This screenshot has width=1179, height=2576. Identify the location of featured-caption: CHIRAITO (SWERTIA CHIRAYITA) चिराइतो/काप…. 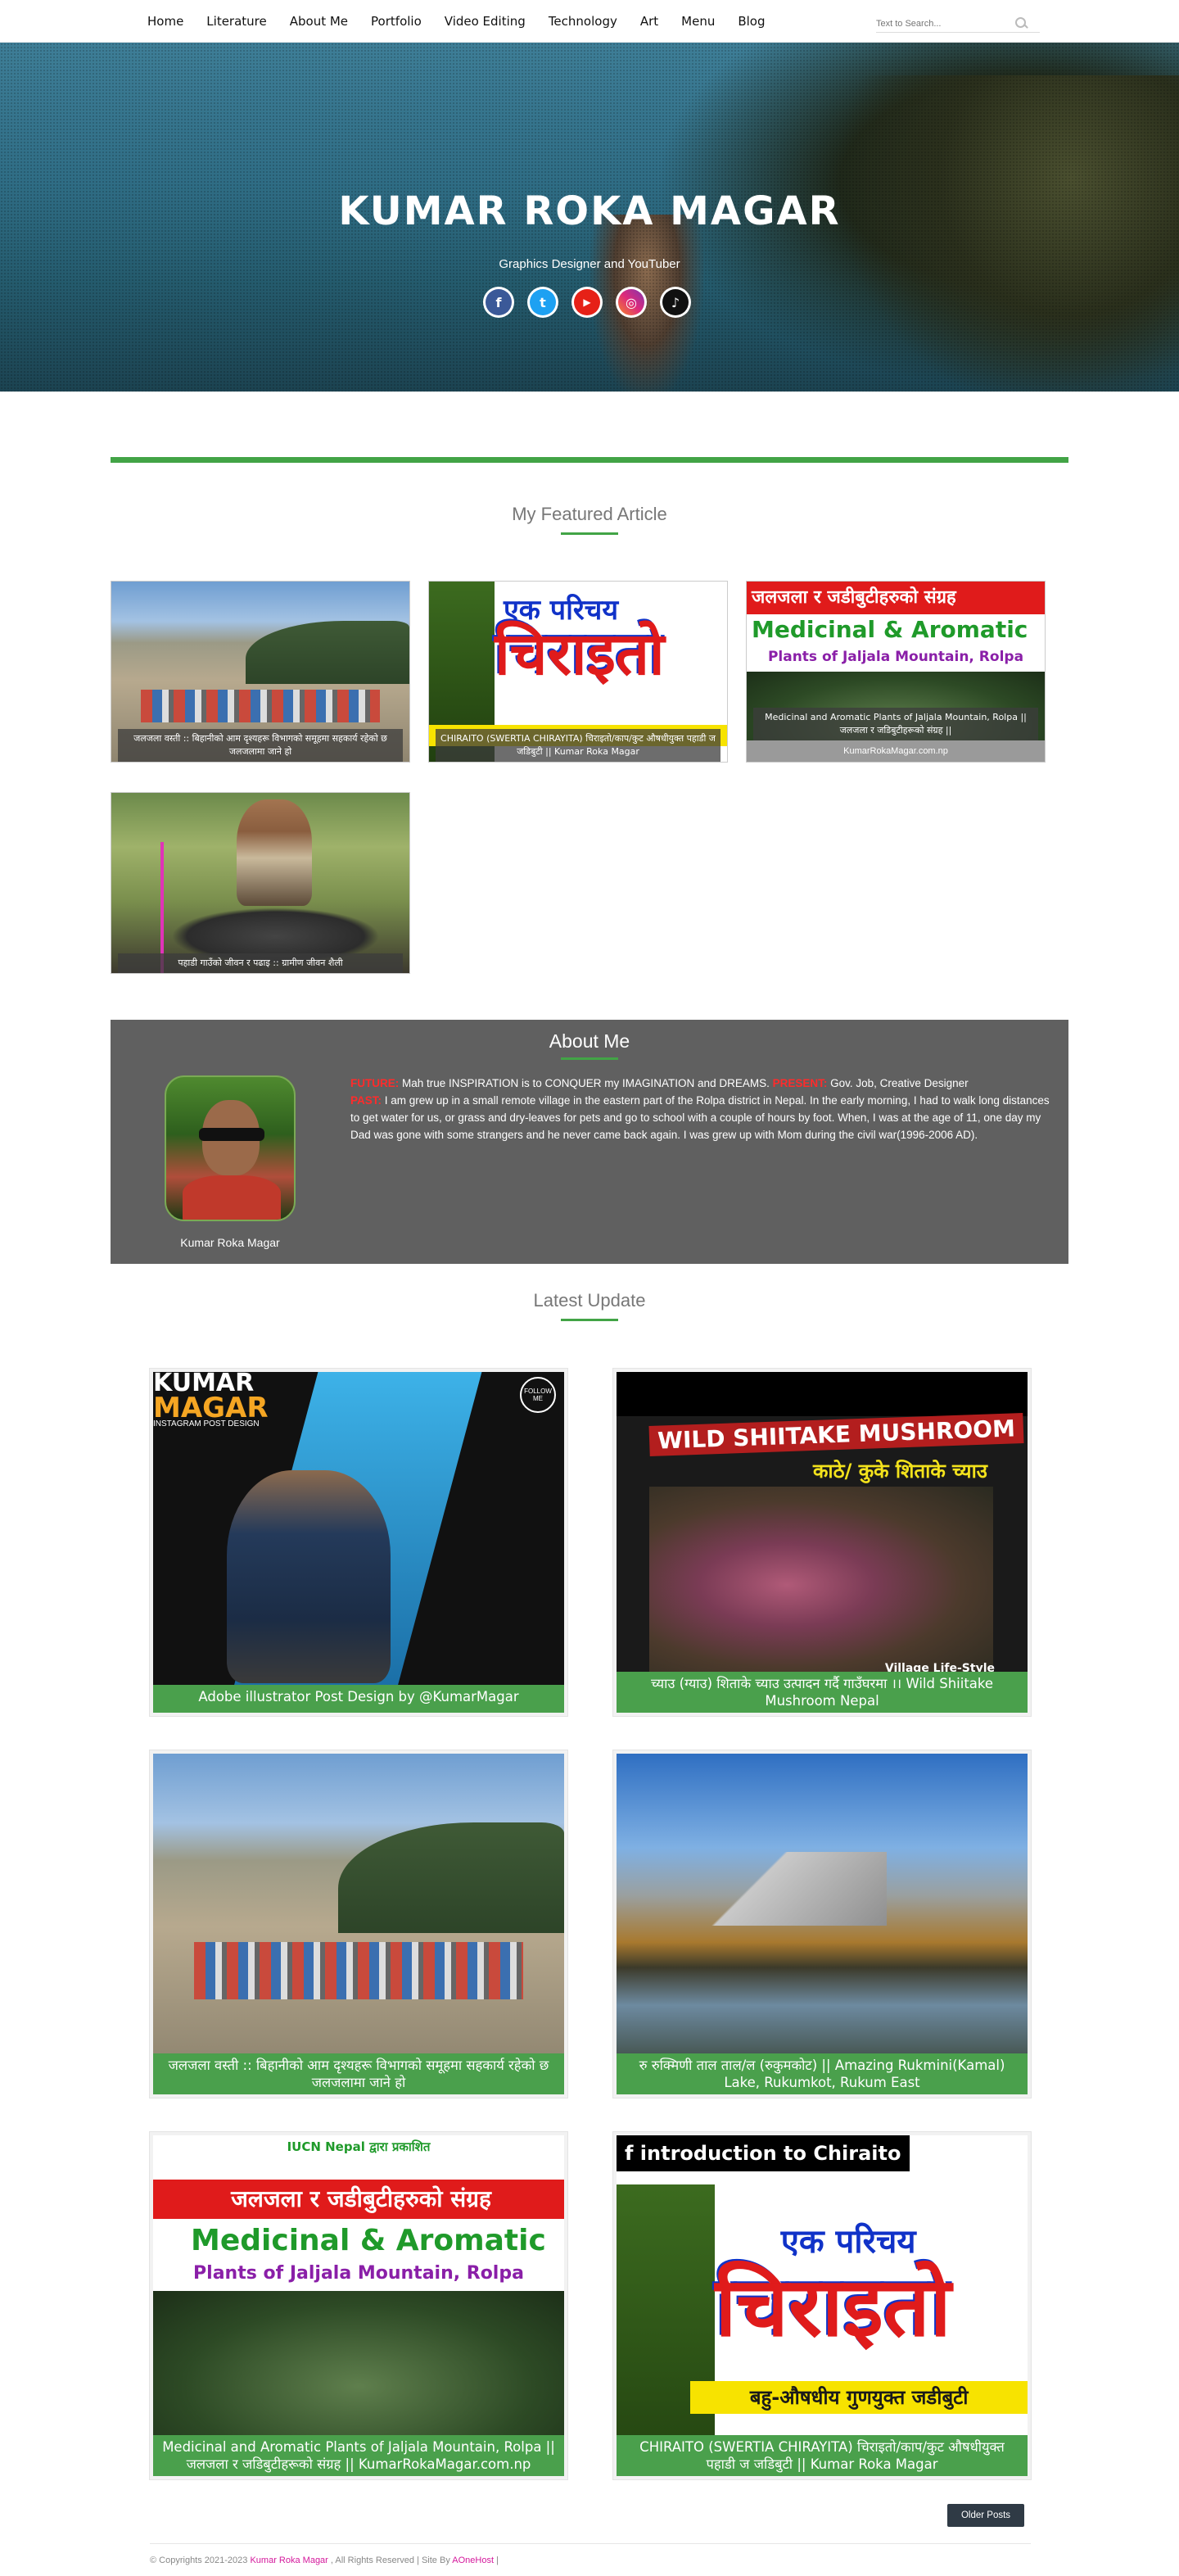
(578, 745).